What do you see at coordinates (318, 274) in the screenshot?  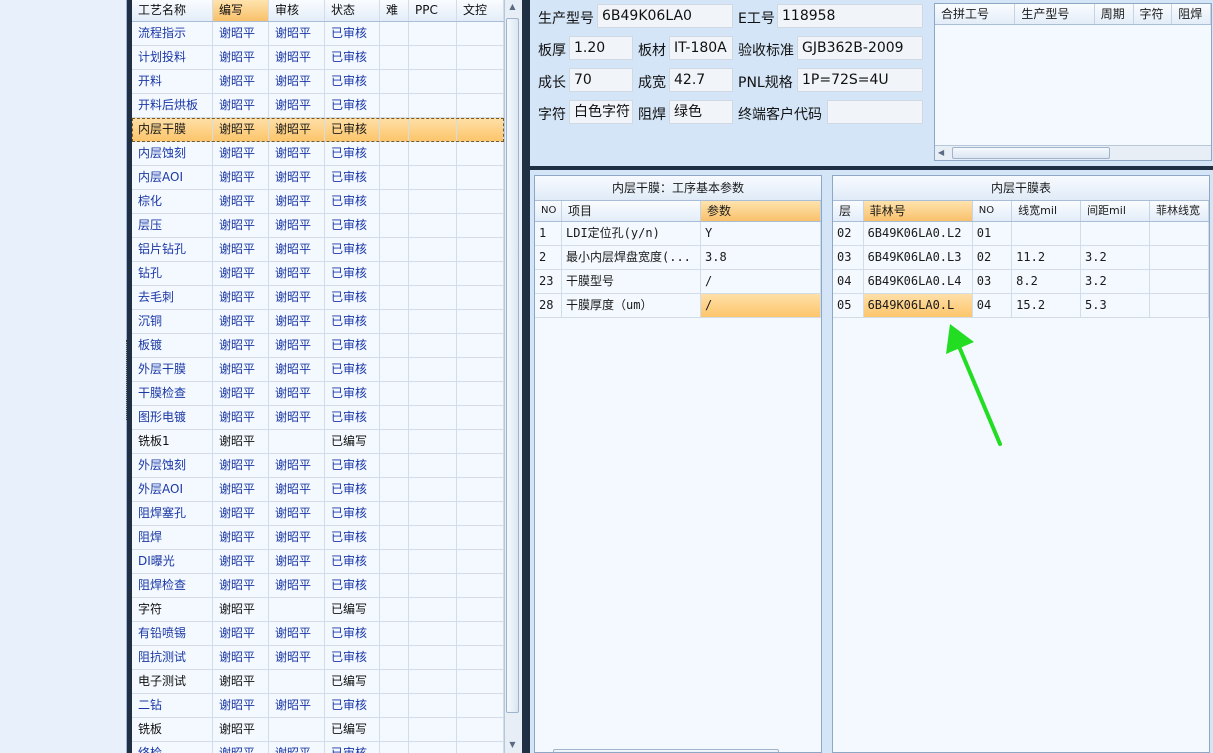 I see `process-row: 钻孔 谢昭平 谢昭平 已审核` at bounding box center [318, 274].